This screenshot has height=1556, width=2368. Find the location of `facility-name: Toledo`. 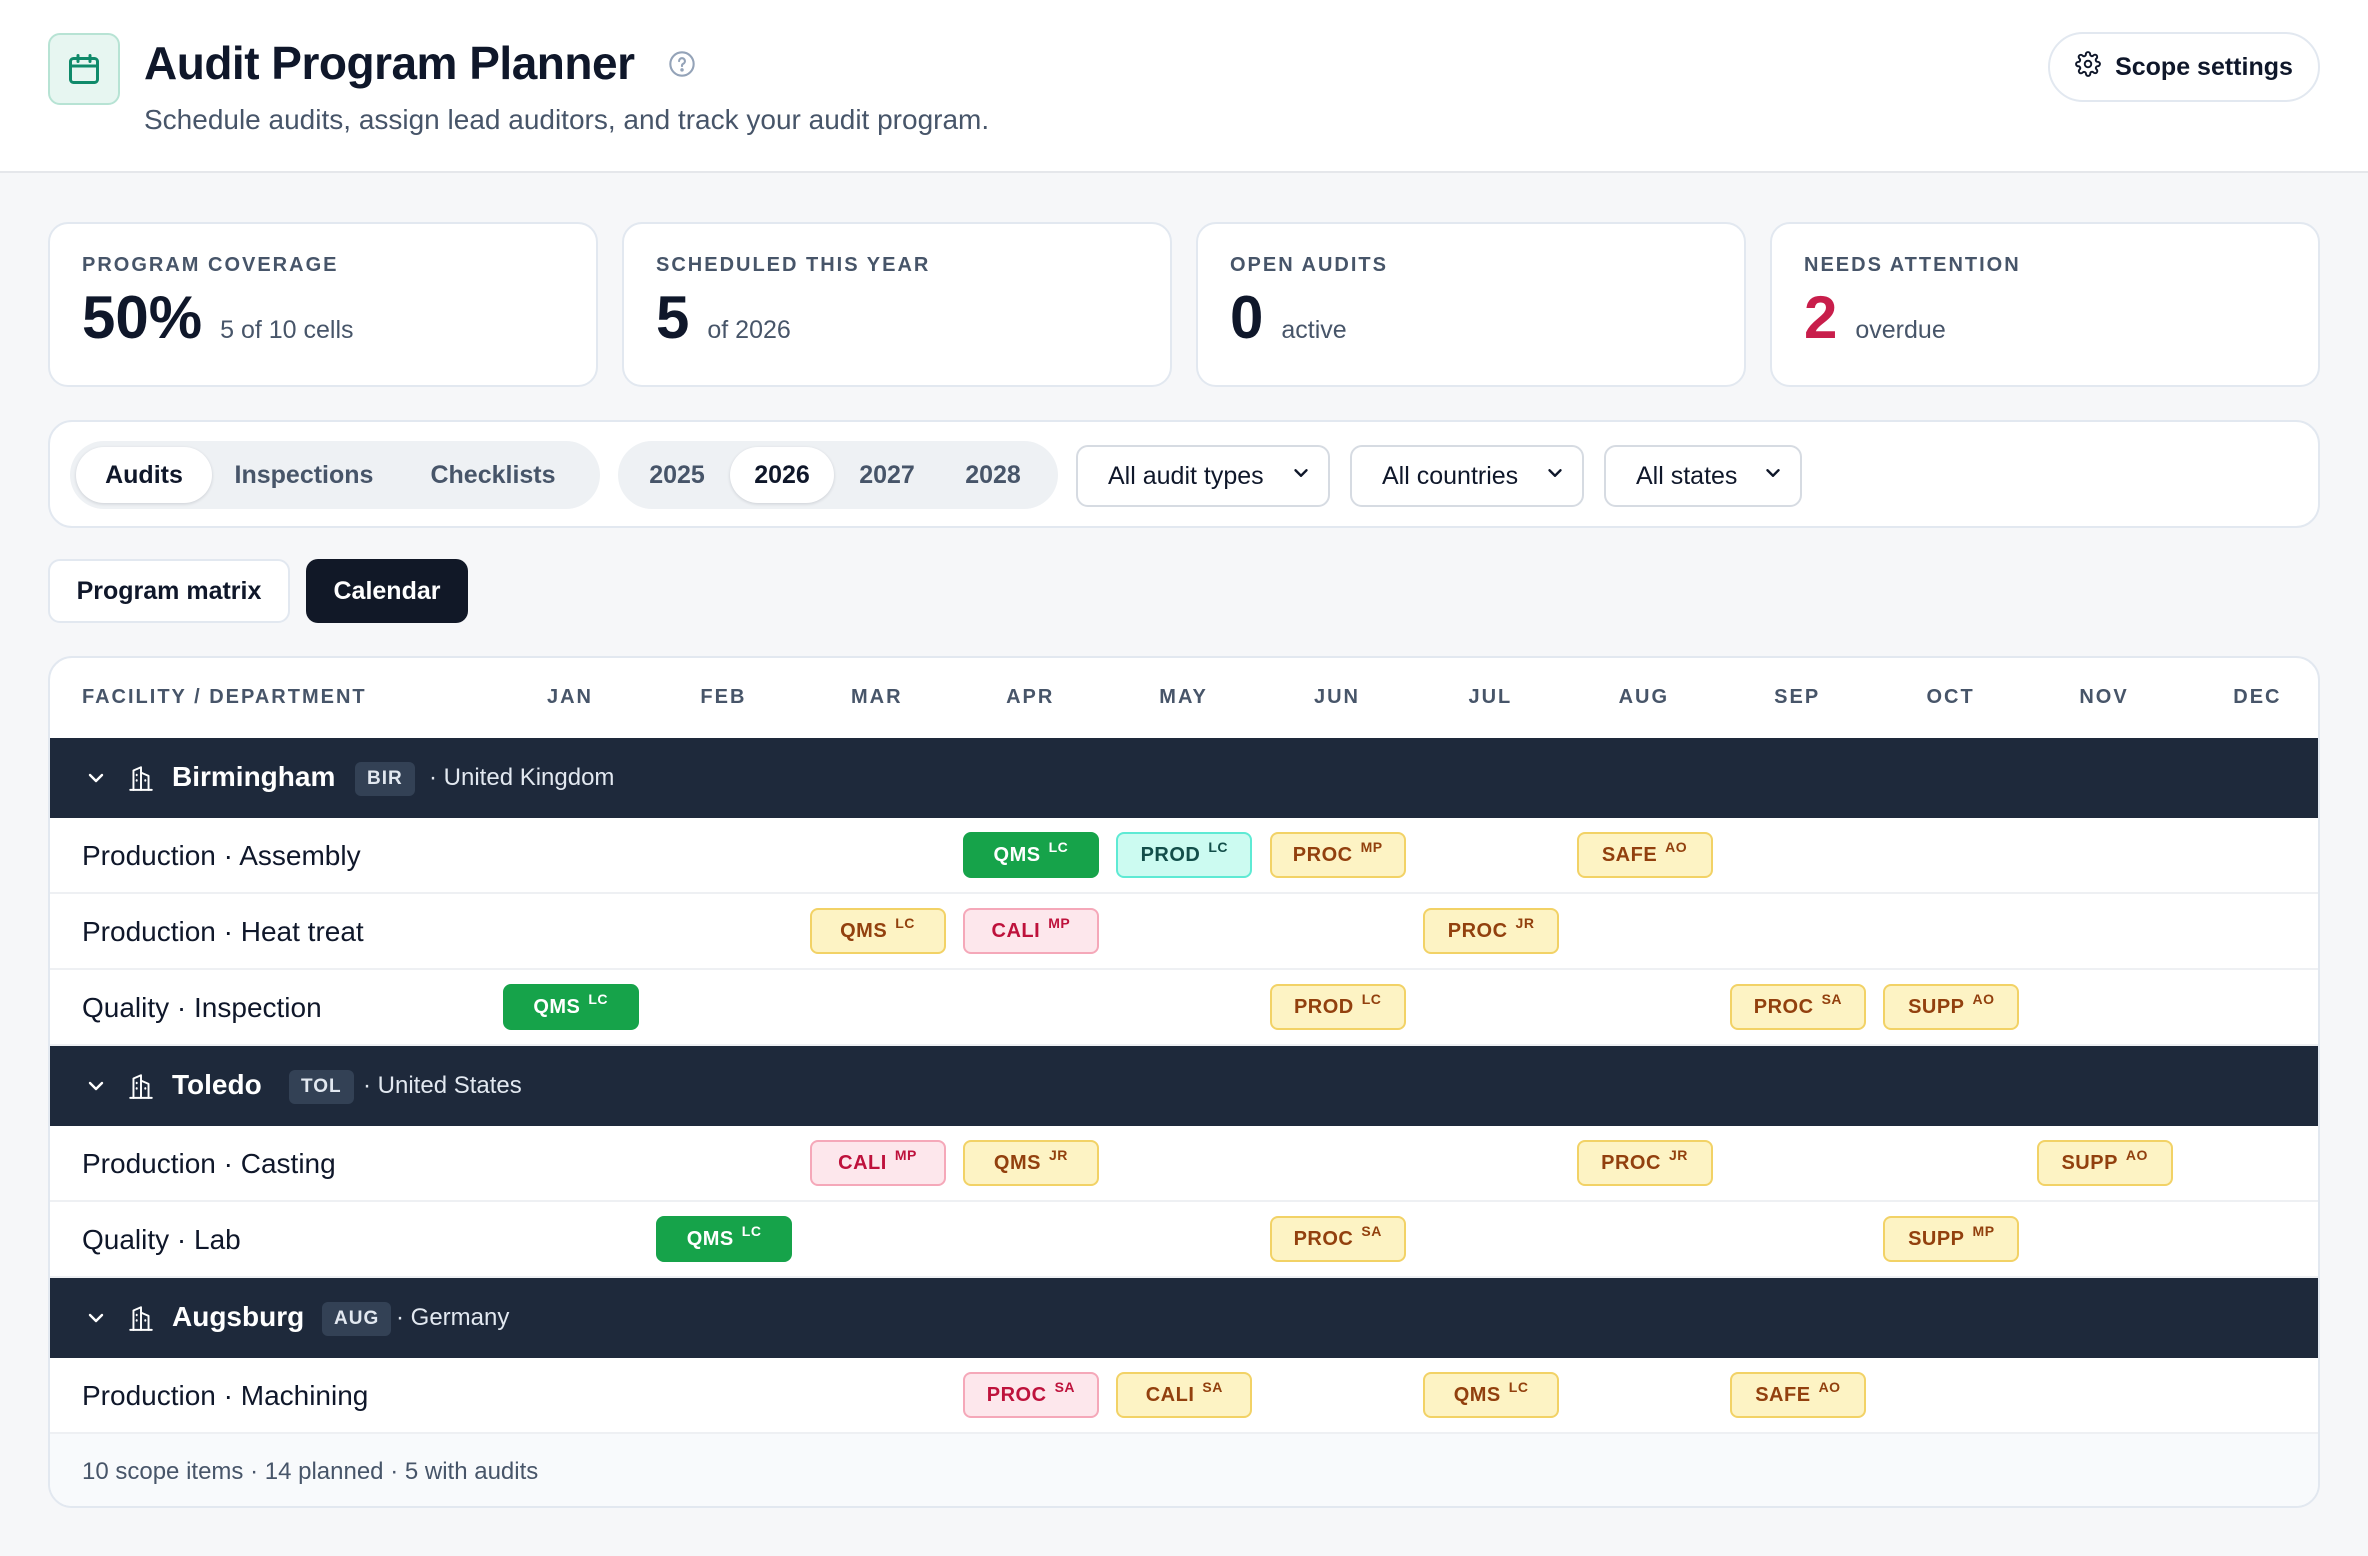

facility-name: Toledo is located at coordinates (217, 1084).